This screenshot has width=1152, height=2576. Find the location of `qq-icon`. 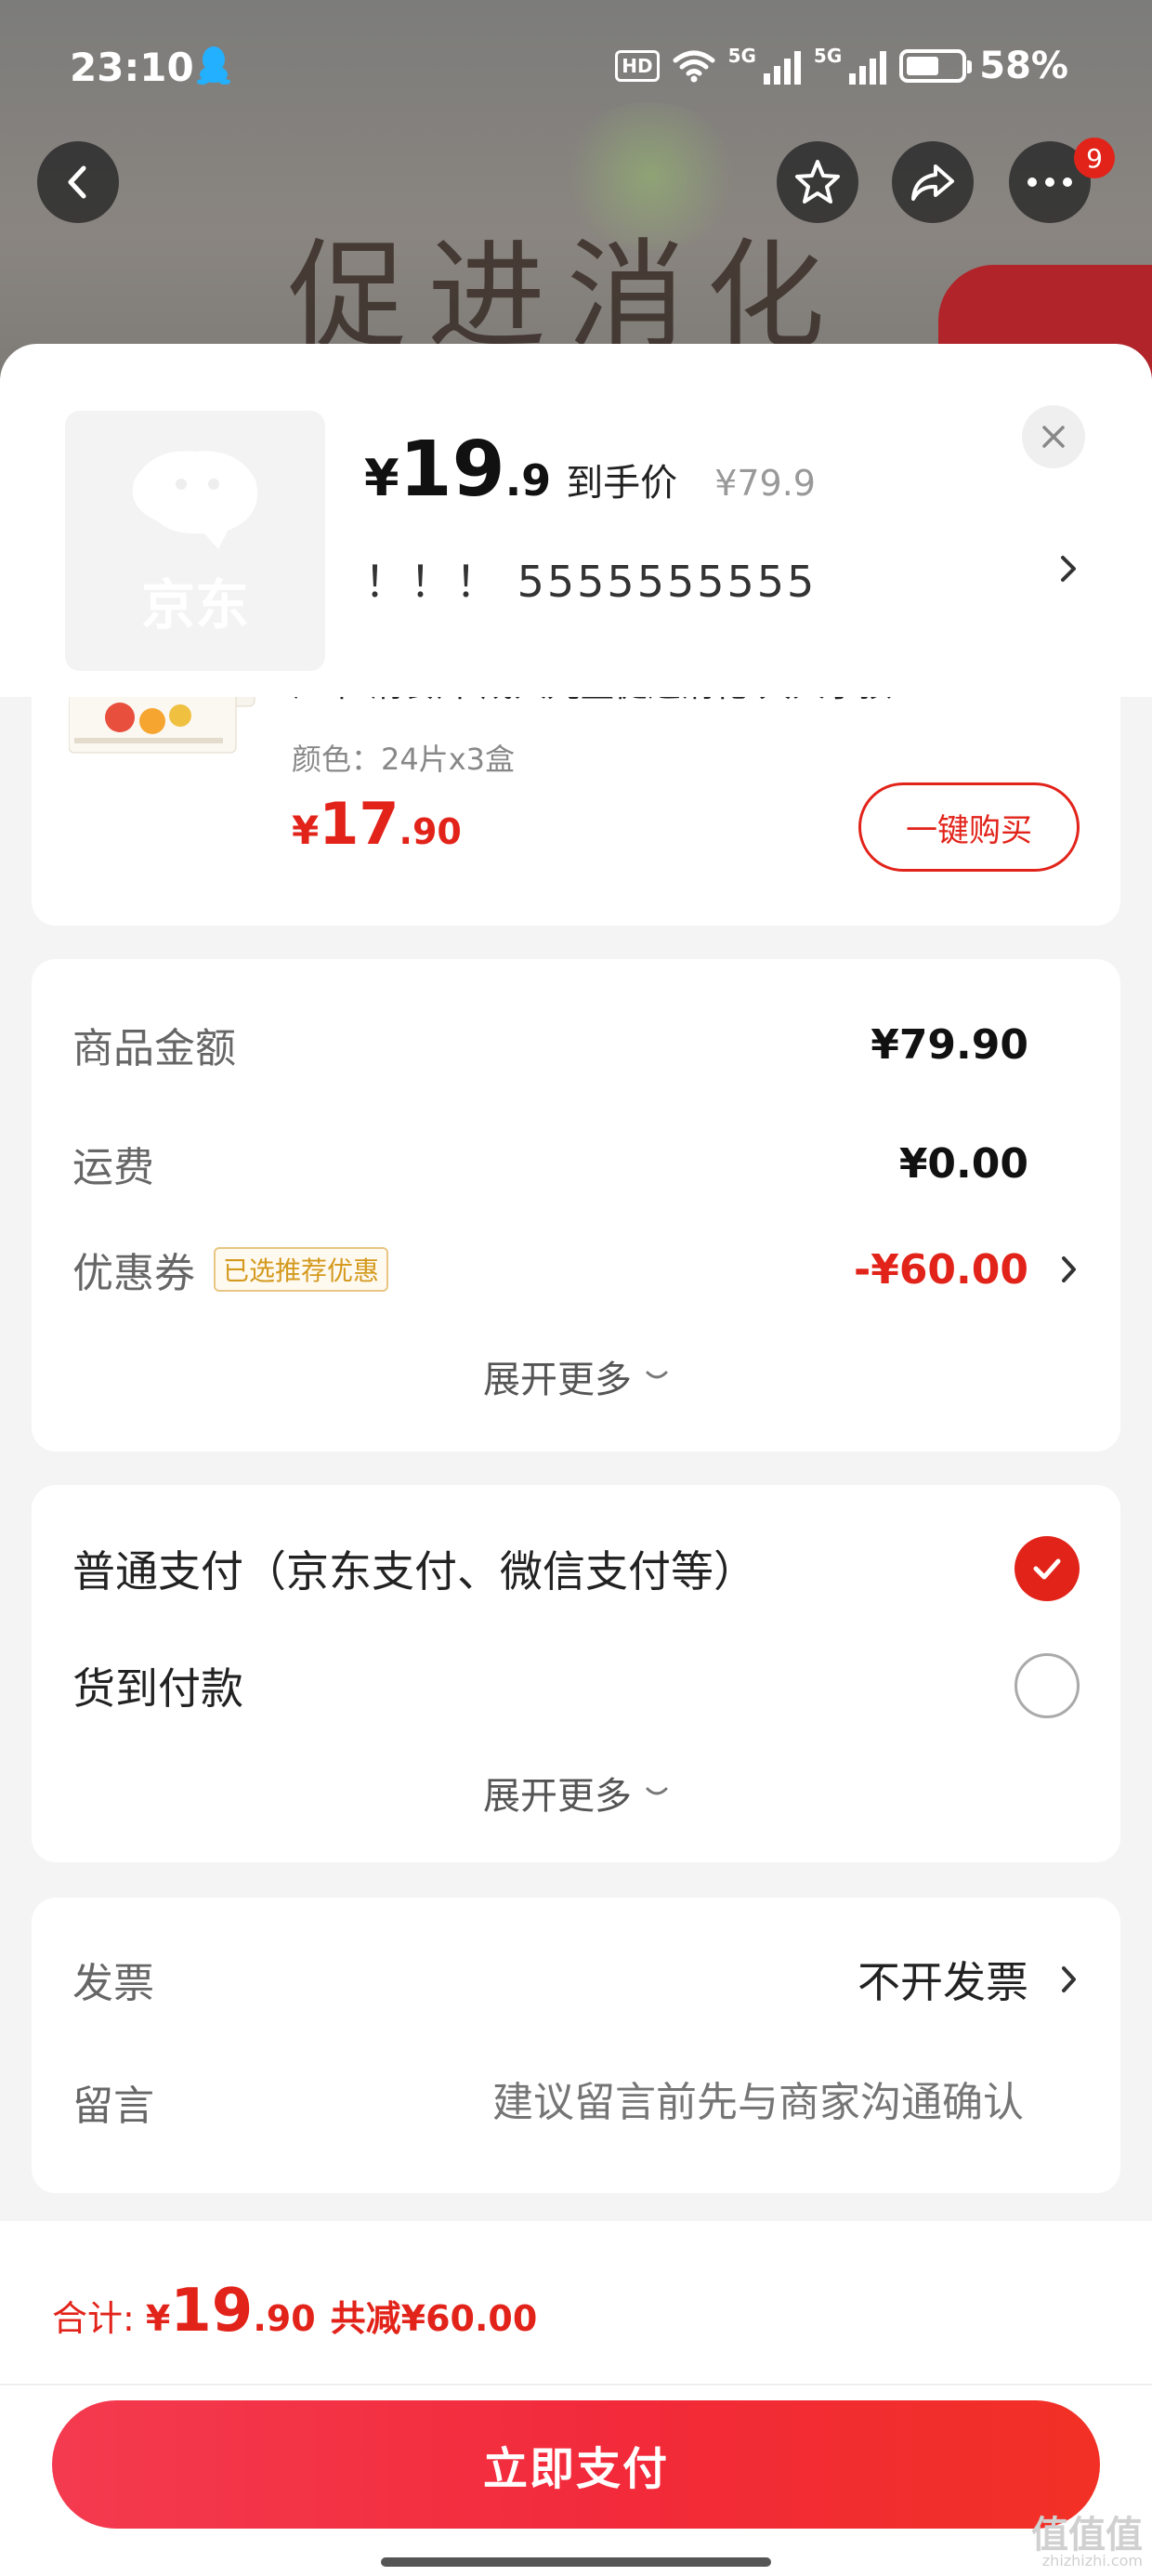

qq-icon is located at coordinates (213, 65).